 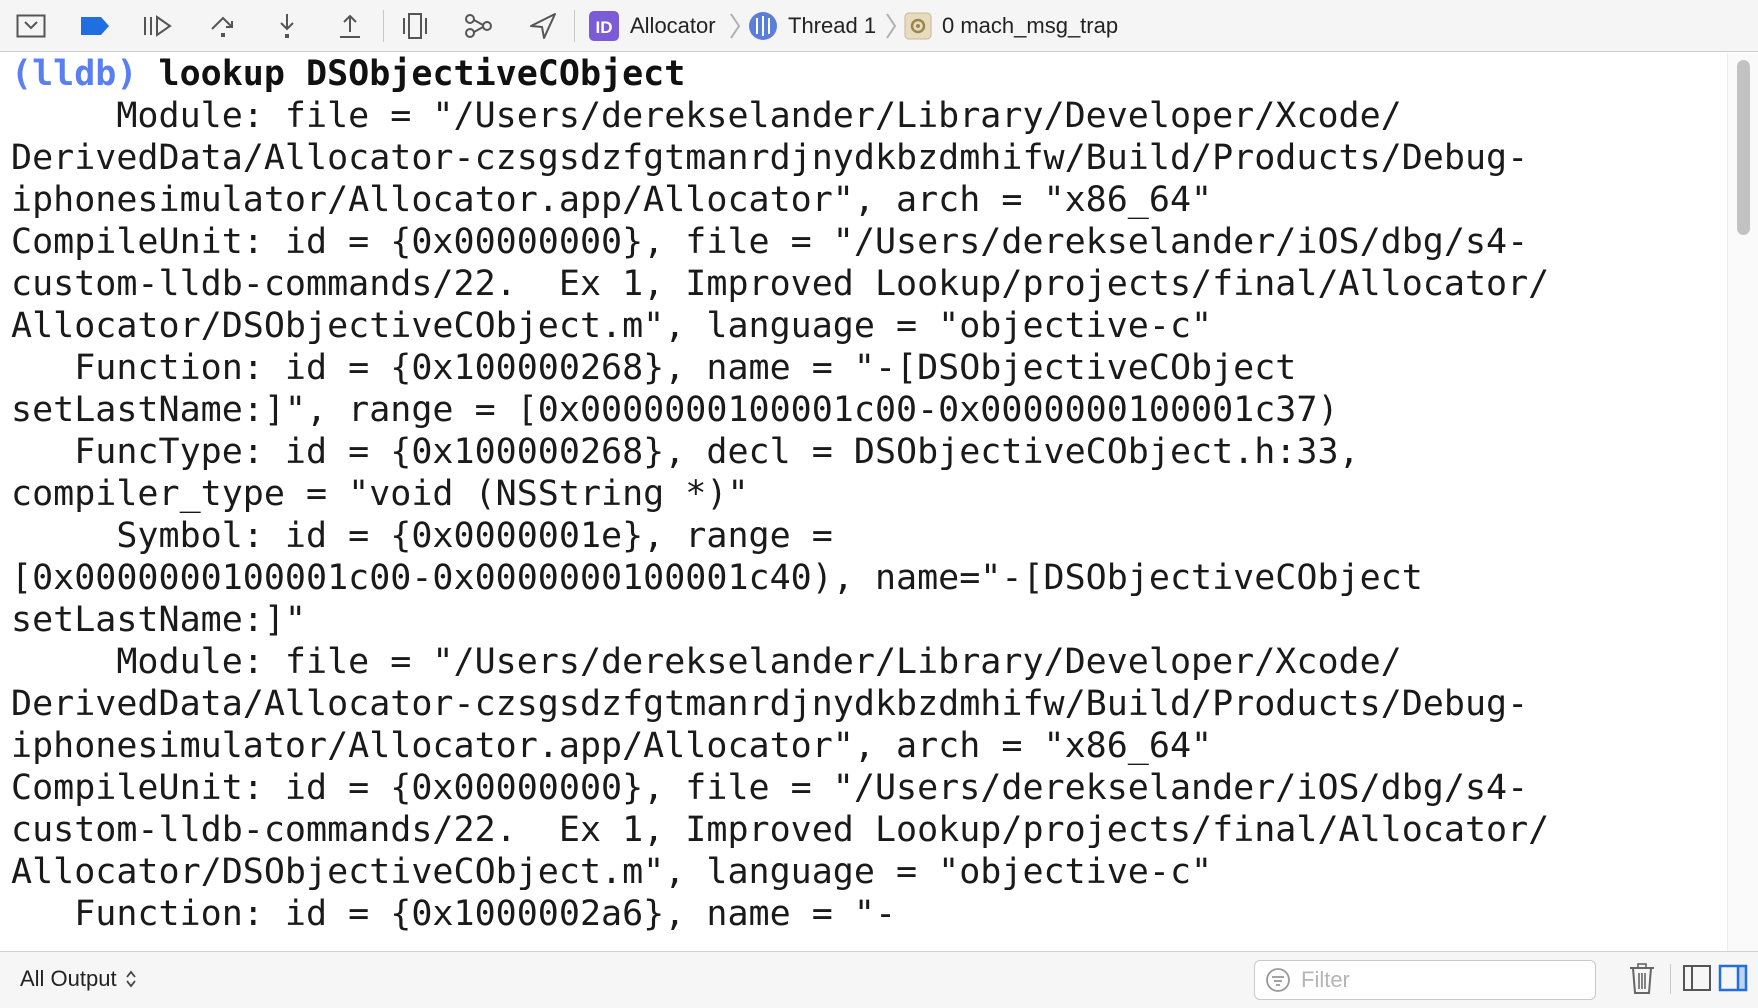 What do you see at coordinates (95, 26) in the screenshot?
I see `breakpoints-toggle-icon` at bounding box center [95, 26].